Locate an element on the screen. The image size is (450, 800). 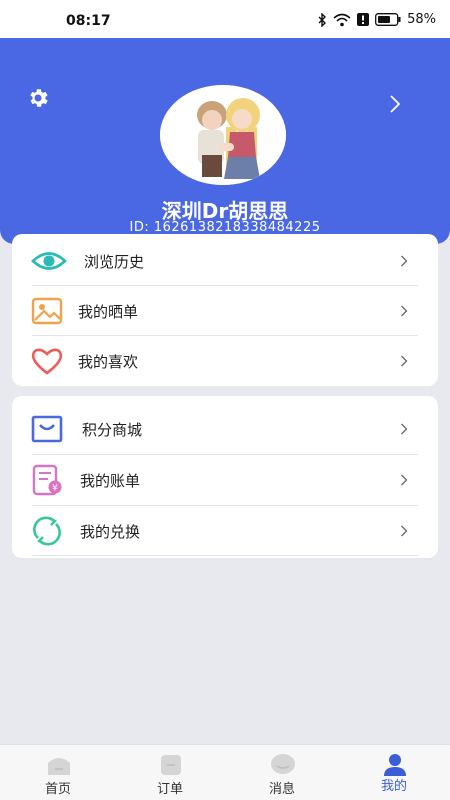
menu-label-likes: 我的喜欢 is located at coordinates (108, 361).